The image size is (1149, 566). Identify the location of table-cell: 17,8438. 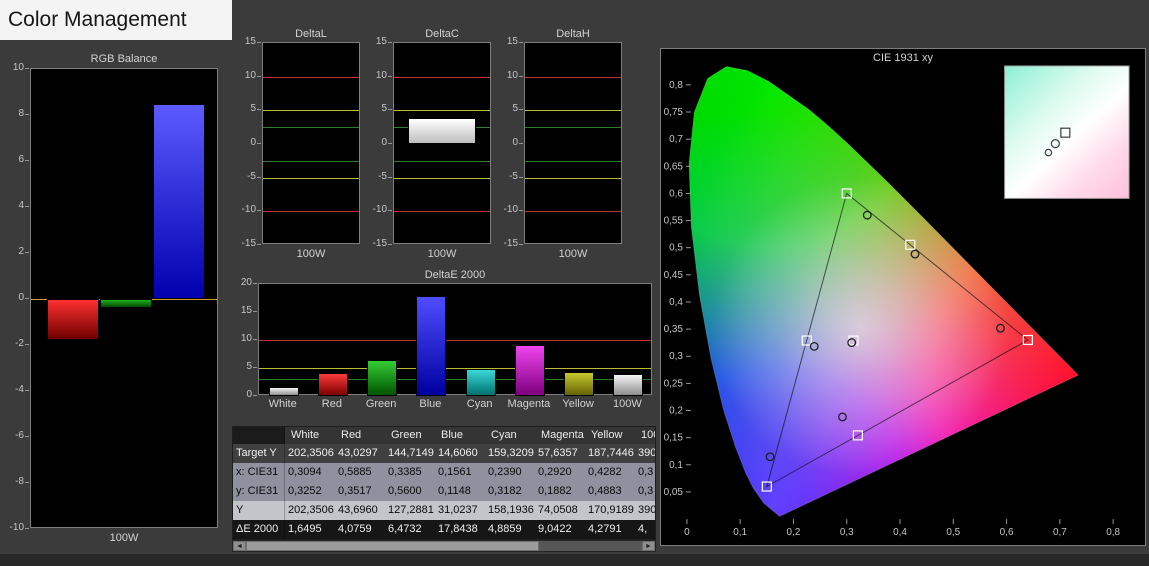
(460, 529).